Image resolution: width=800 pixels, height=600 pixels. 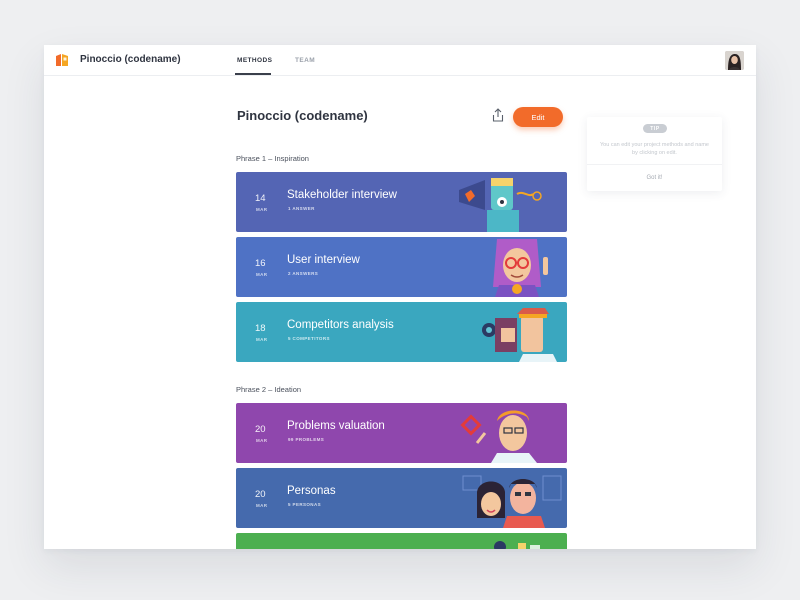 I want to click on avatar, so click(x=734, y=60).